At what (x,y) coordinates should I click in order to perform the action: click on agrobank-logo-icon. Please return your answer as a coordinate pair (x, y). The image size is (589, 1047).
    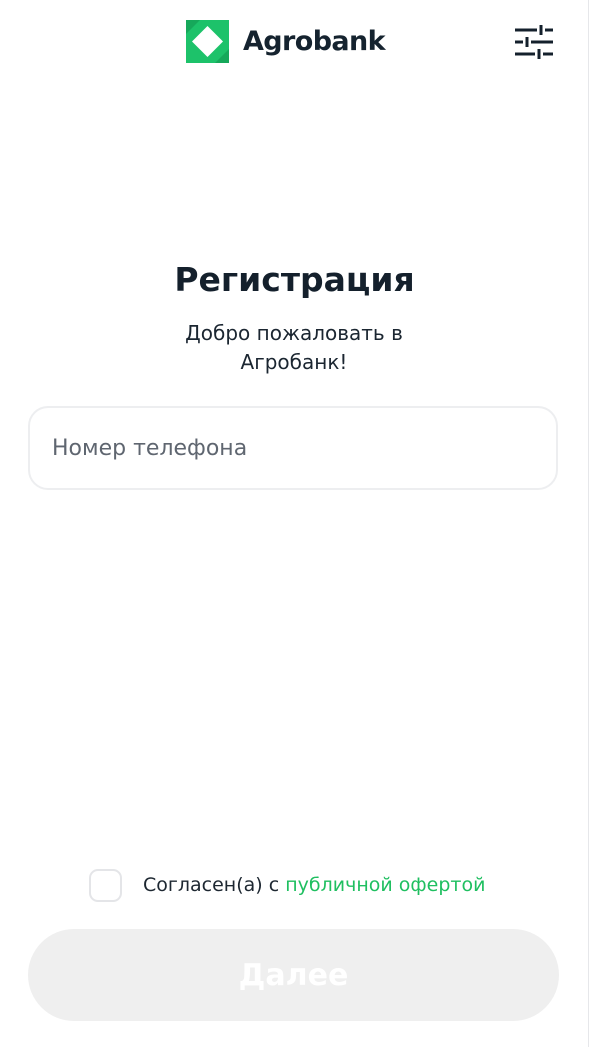
    Looking at the image, I should click on (207, 41).